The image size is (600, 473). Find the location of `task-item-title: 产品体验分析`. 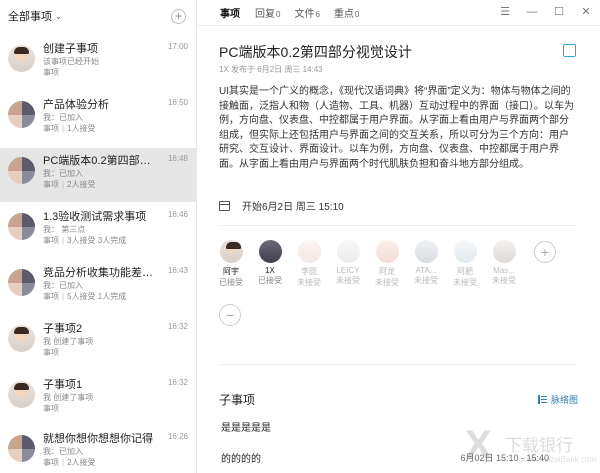

task-item-title: 产品体验分析 is located at coordinates (76, 105).